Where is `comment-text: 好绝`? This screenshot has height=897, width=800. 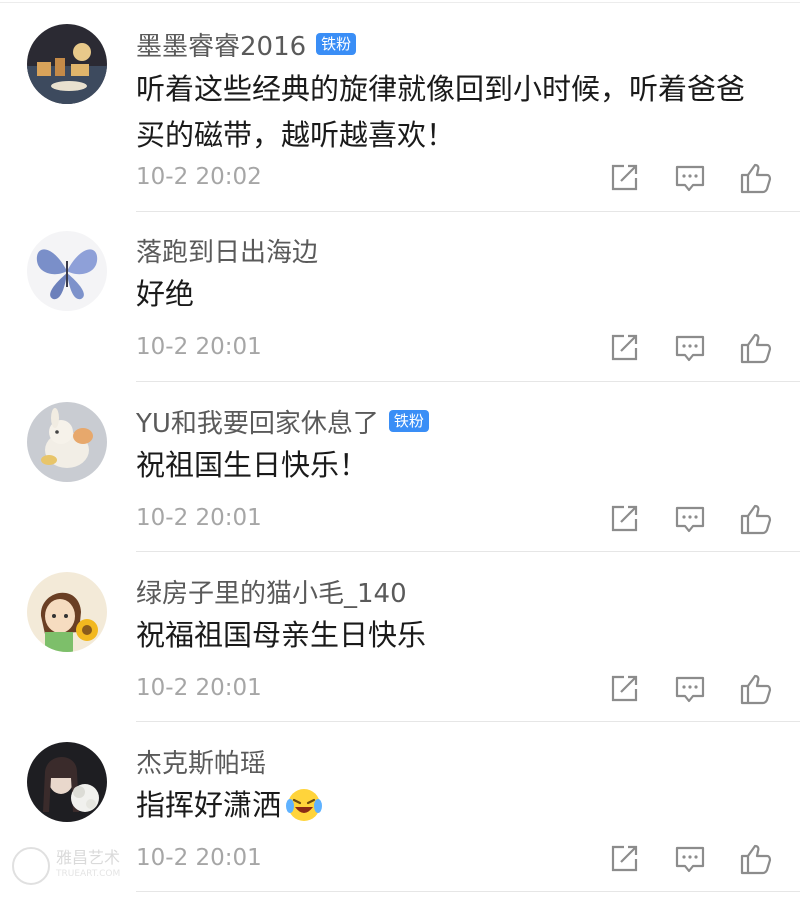 comment-text: 好绝 is located at coordinates (165, 294).